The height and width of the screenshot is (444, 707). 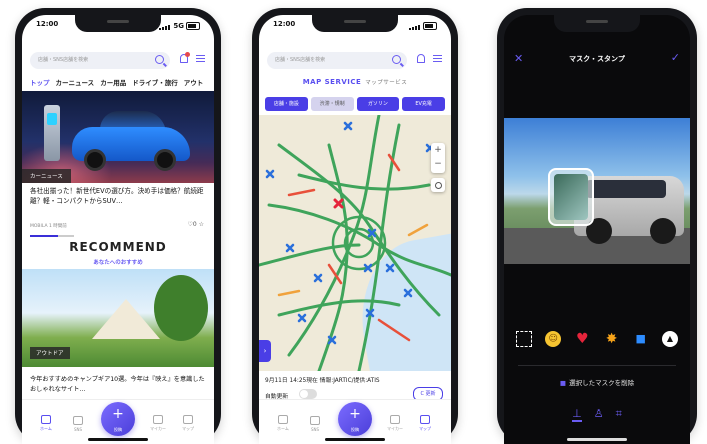 What do you see at coordinates (438, 185) in the screenshot?
I see `locate-icon` at bounding box center [438, 185].